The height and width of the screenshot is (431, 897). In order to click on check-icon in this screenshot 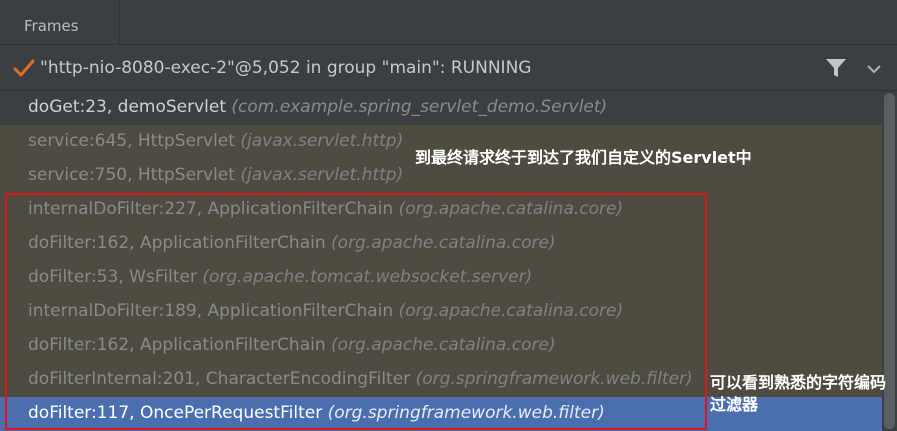, I will do `click(24, 68)`.